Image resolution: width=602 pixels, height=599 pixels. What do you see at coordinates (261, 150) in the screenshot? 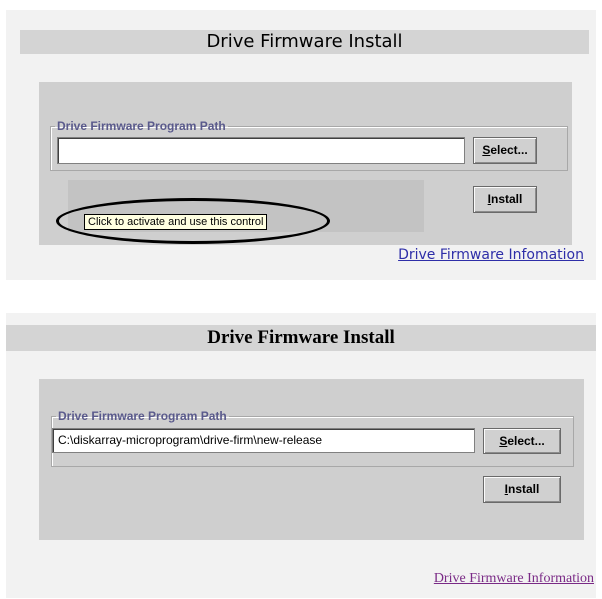
I see `program-path-input` at bounding box center [261, 150].